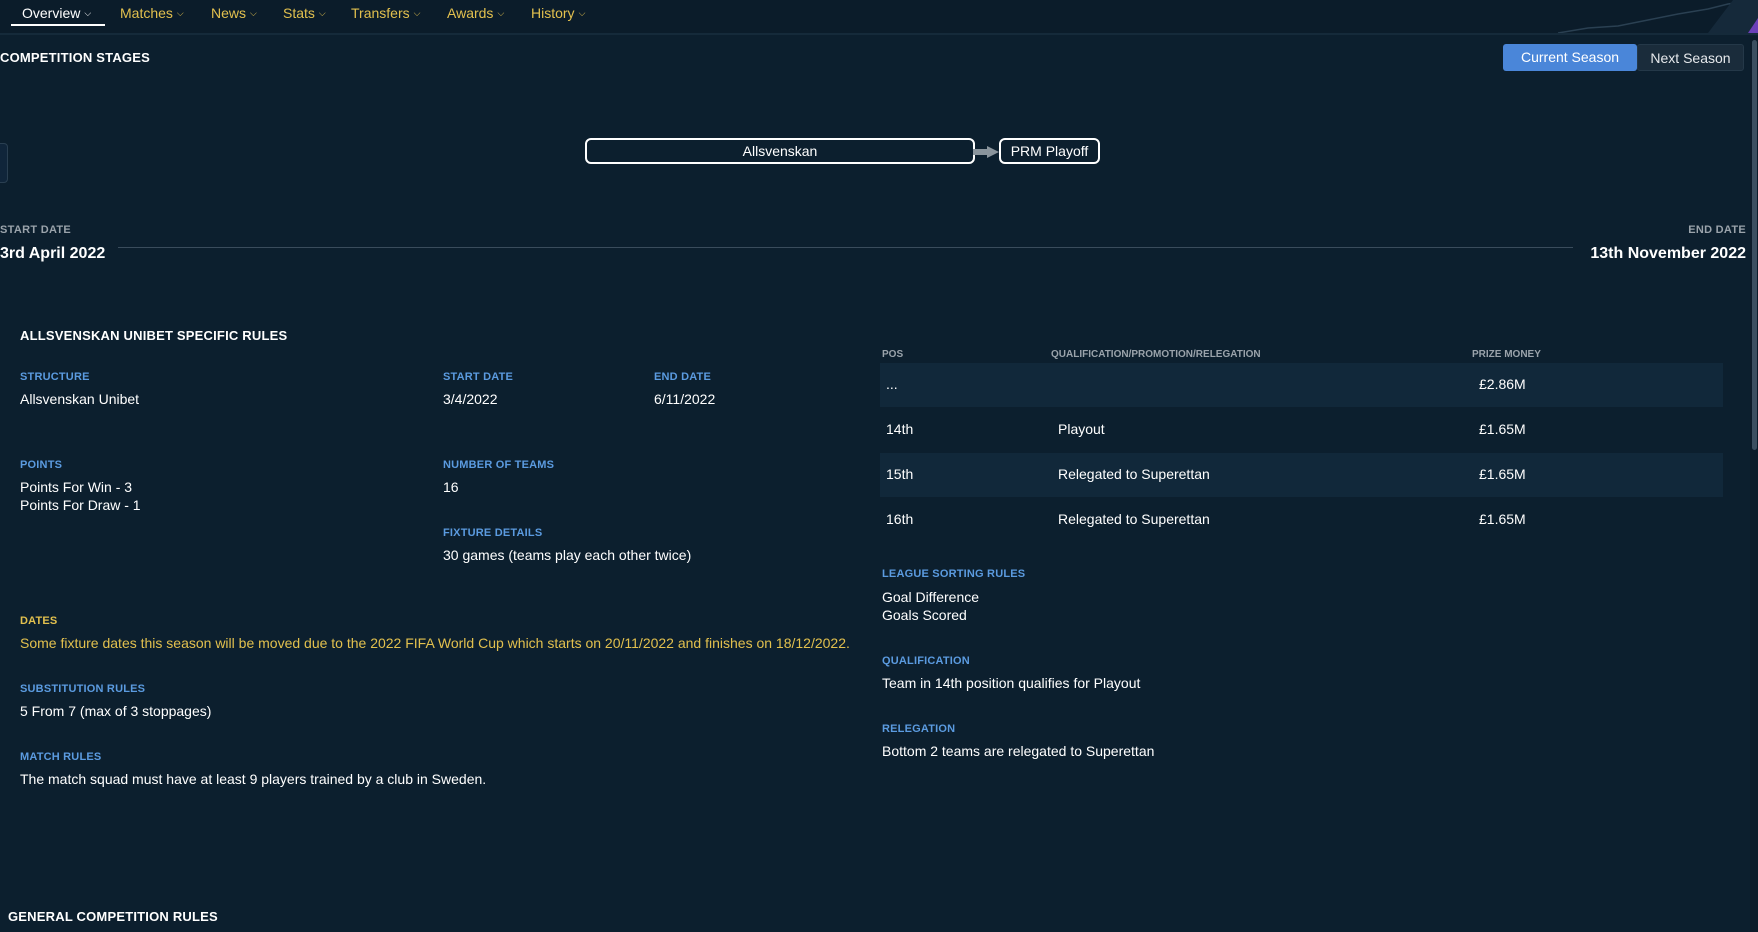 Image resolution: width=1758 pixels, height=932 pixels. What do you see at coordinates (1668, 253) in the screenshot?
I see `end-date-value: 13th November 2022` at bounding box center [1668, 253].